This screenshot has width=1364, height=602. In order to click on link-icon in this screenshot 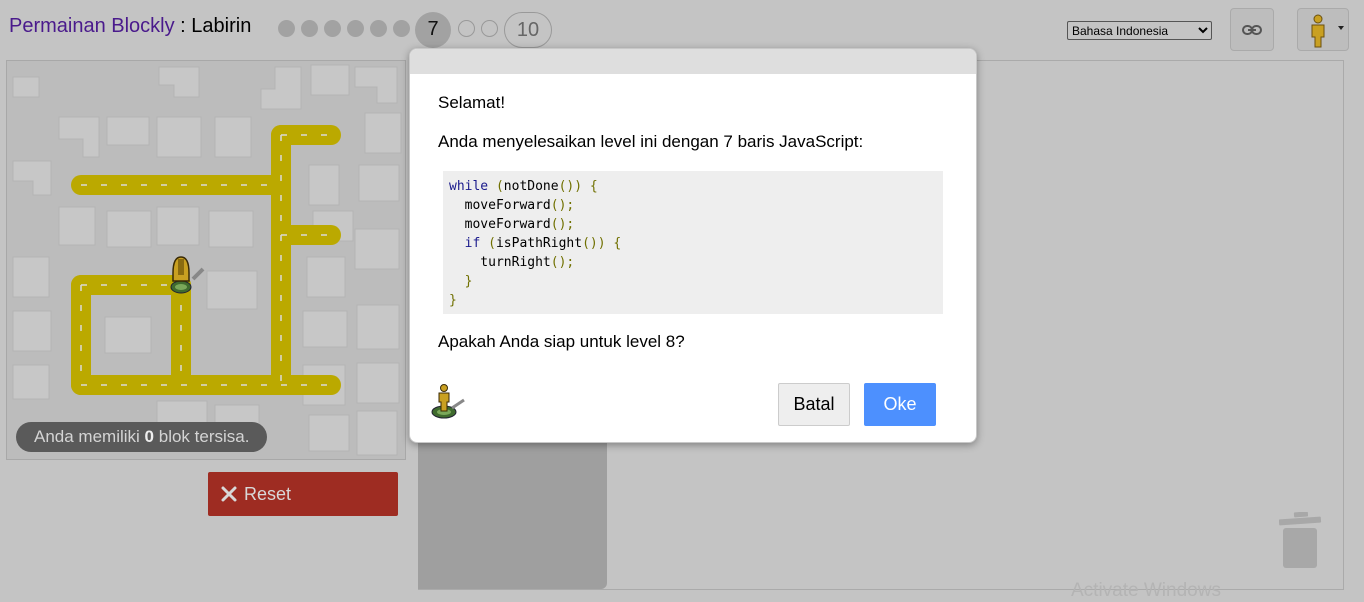, I will do `click(1252, 29)`.